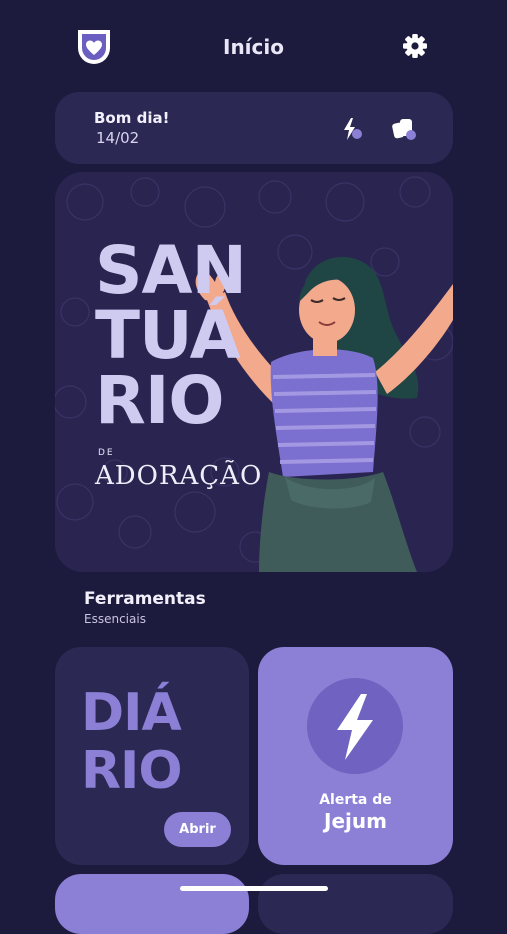 The height and width of the screenshot is (934, 507). What do you see at coordinates (355, 821) in the screenshot?
I see `jejum-title: Jejum` at bounding box center [355, 821].